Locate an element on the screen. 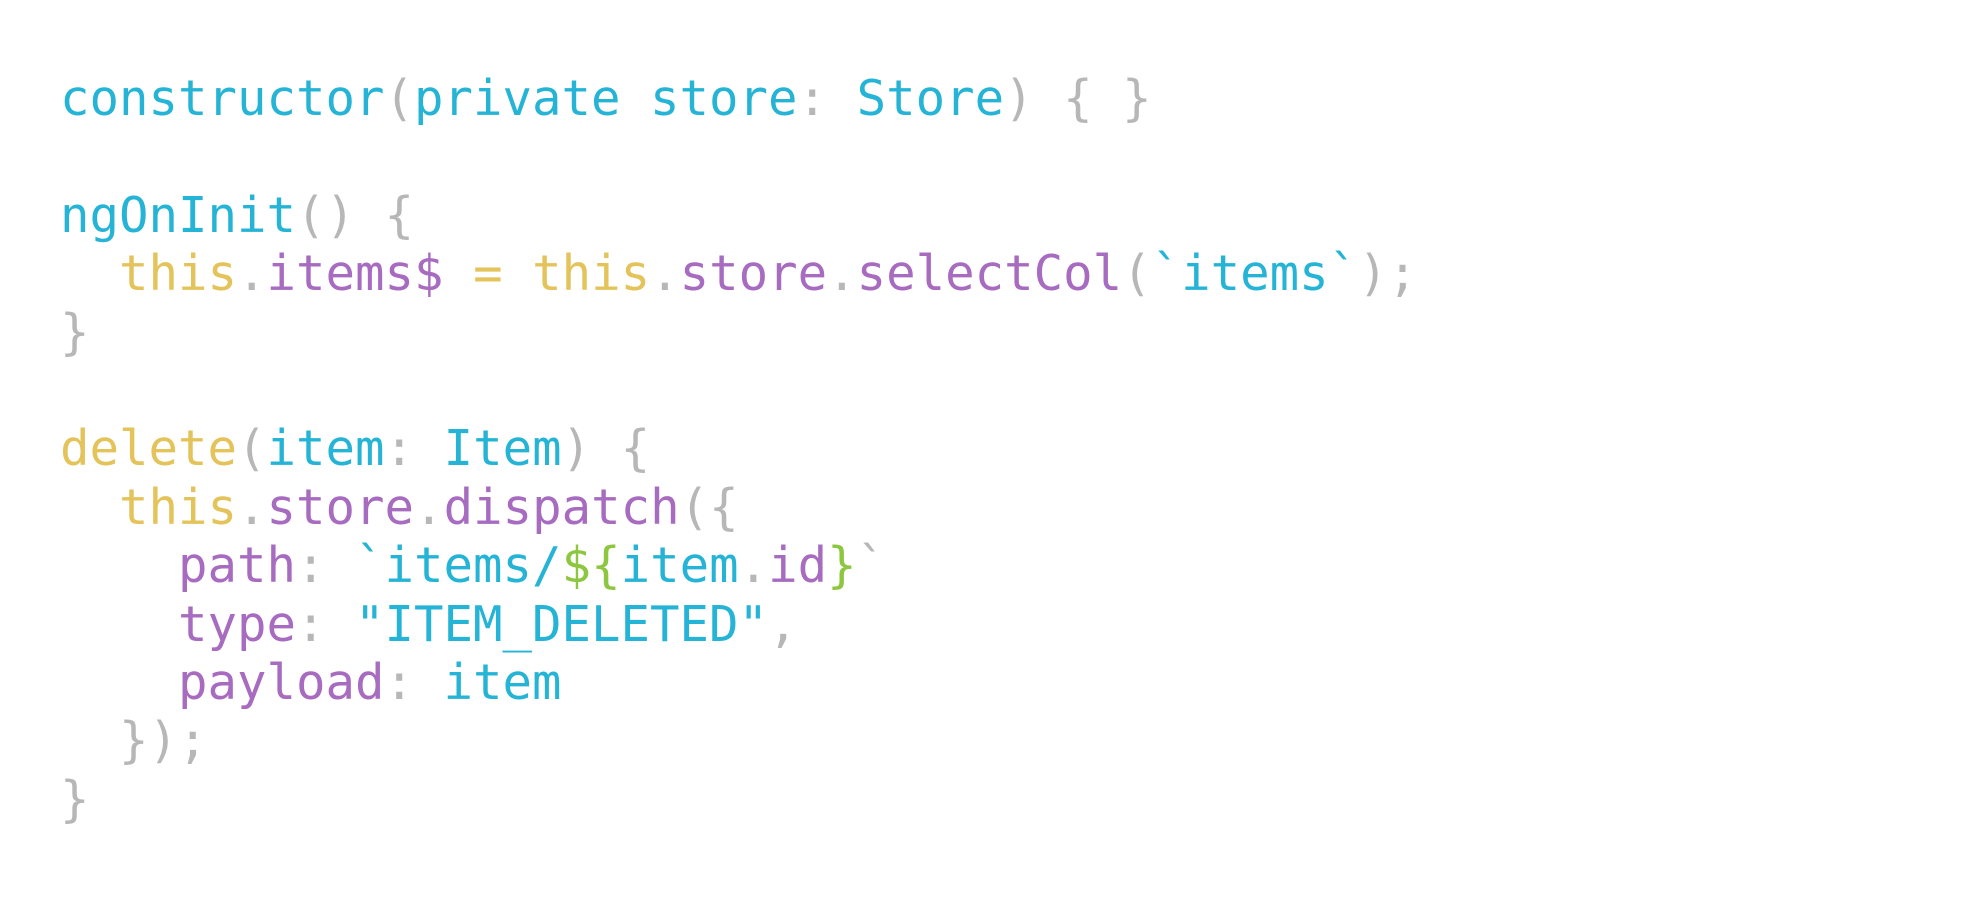 Image resolution: width=1980 pixels, height=900 pixels. code-token-punctuation: , is located at coordinates (783, 624).